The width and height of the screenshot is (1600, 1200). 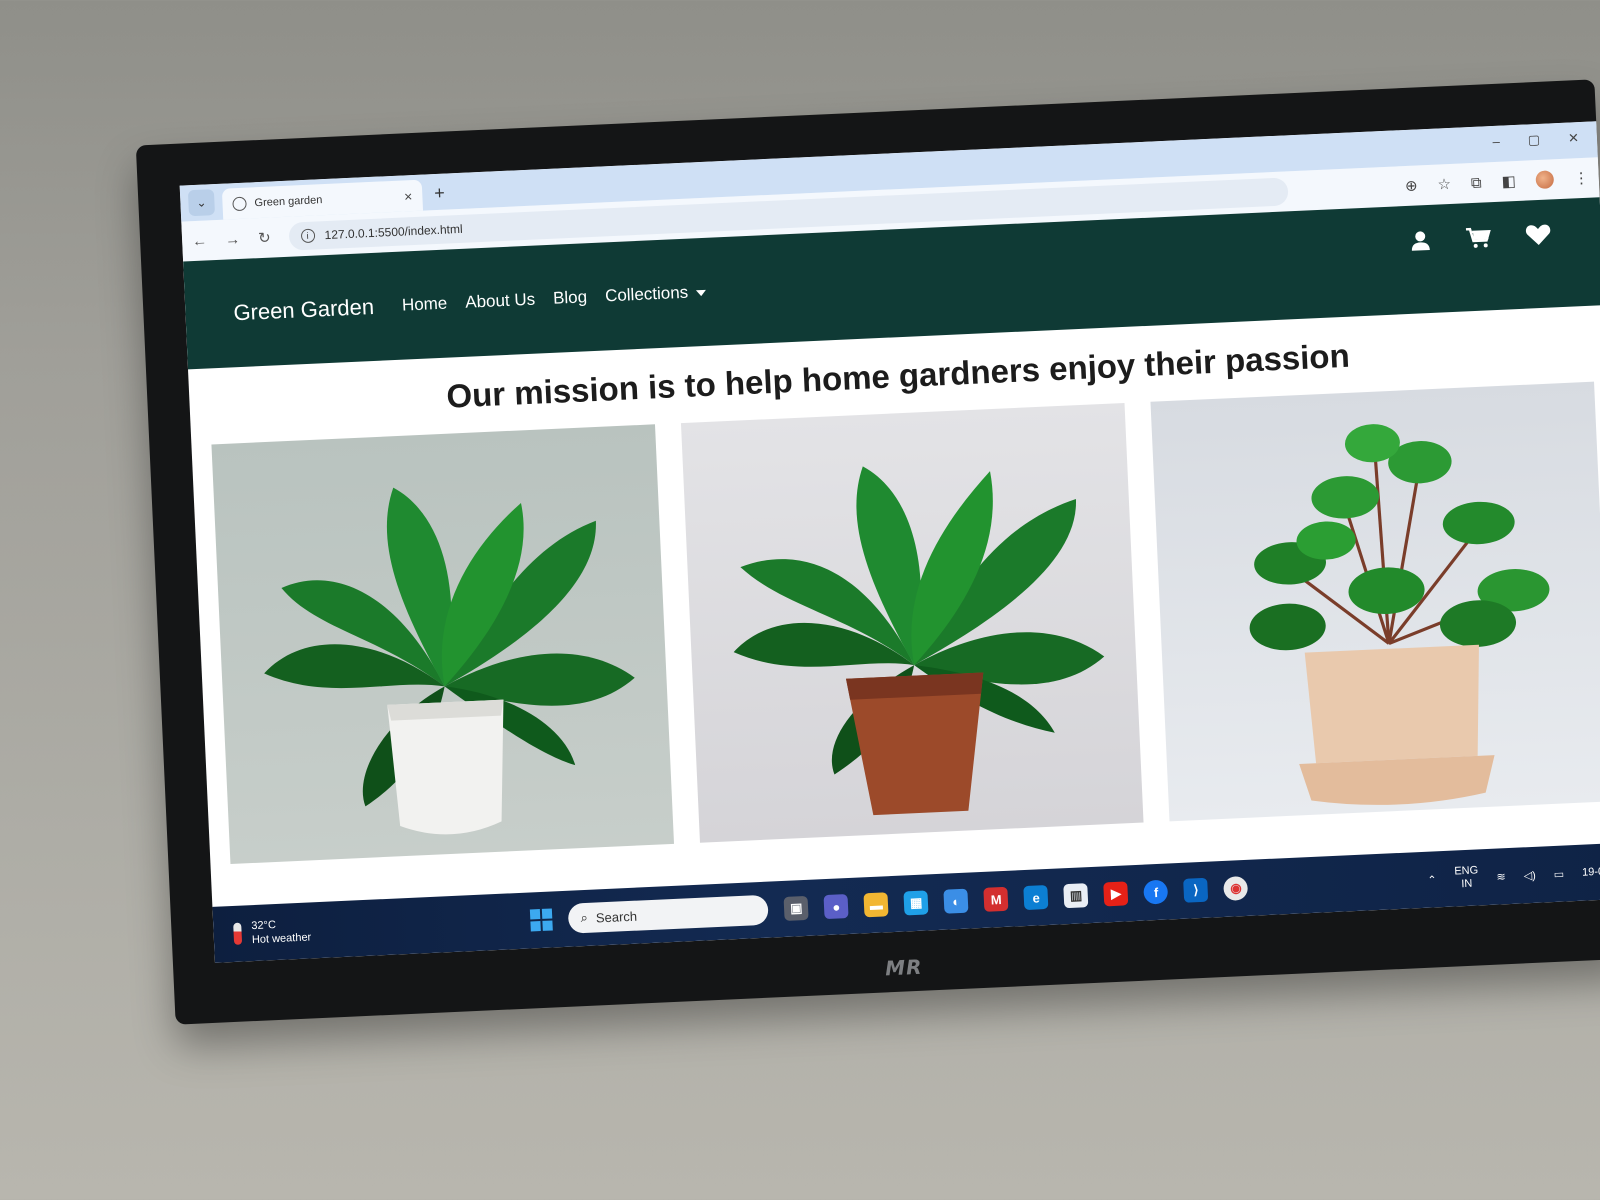 I want to click on site-info-icon: i, so click(x=307, y=236).